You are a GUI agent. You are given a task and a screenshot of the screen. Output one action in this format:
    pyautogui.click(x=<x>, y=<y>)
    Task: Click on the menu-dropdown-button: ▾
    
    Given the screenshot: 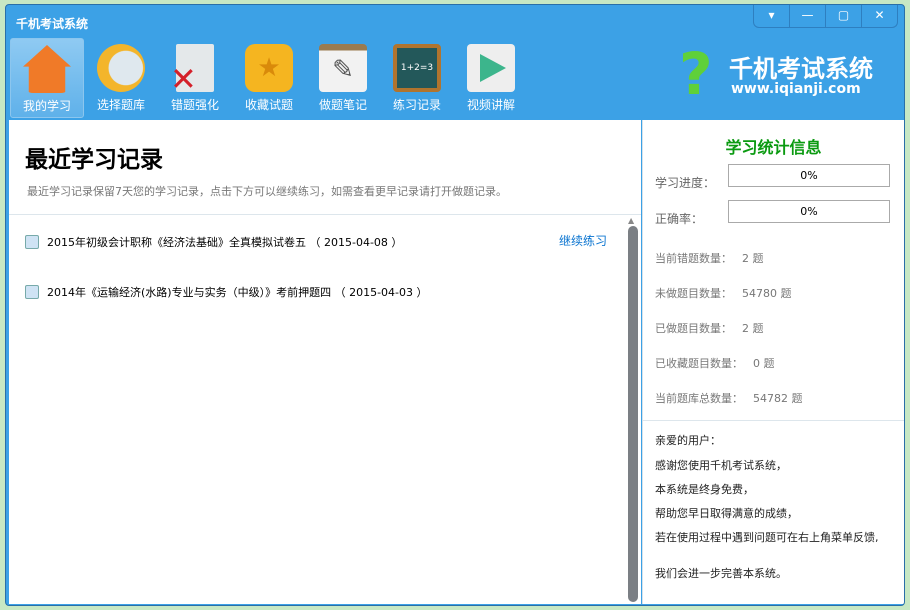 What is the action you would take?
    pyautogui.click(x=772, y=16)
    